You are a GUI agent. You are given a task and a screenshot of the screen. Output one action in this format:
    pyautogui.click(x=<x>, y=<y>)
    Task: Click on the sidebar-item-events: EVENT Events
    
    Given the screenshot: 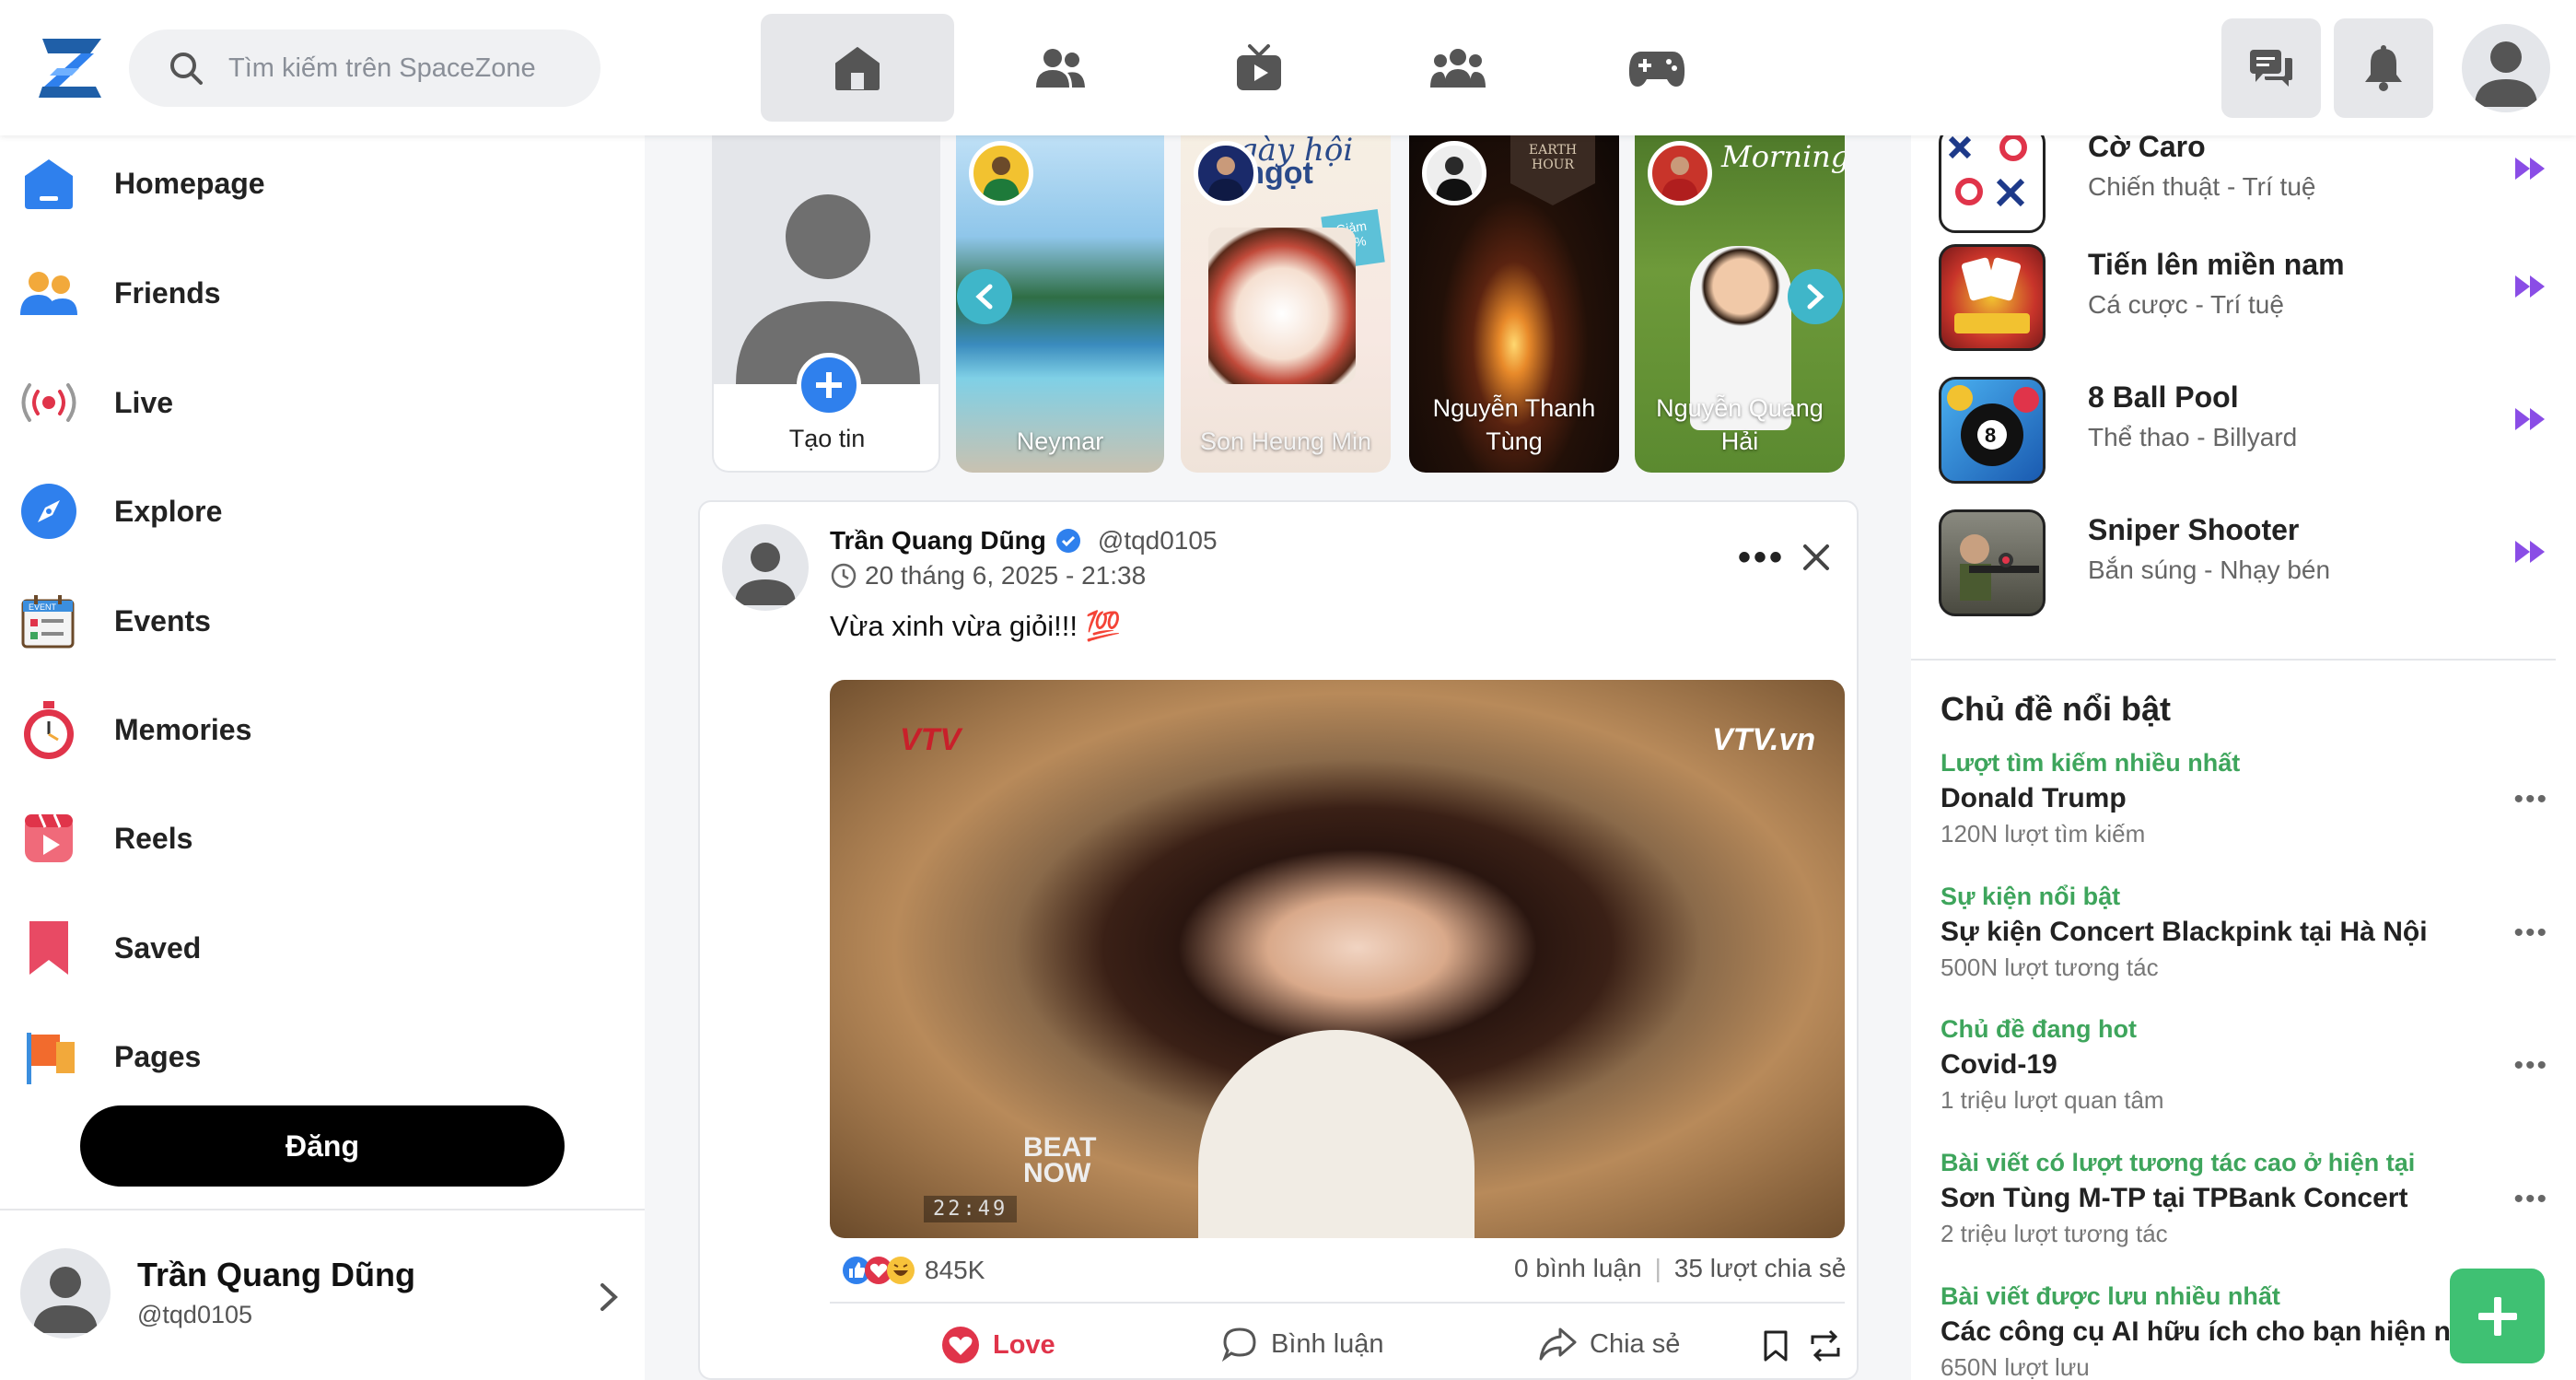 What is the action you would take?
    pyautogui.click(x=114, y=620)
    